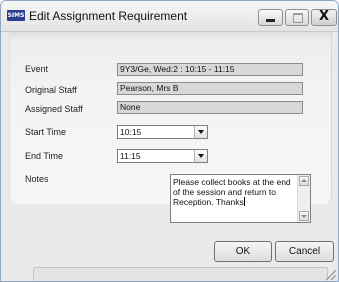  What do you see at coordinates (37, 179) in the screenshot?
I see `notes-label: Notes` at bounding box center [37, 179].